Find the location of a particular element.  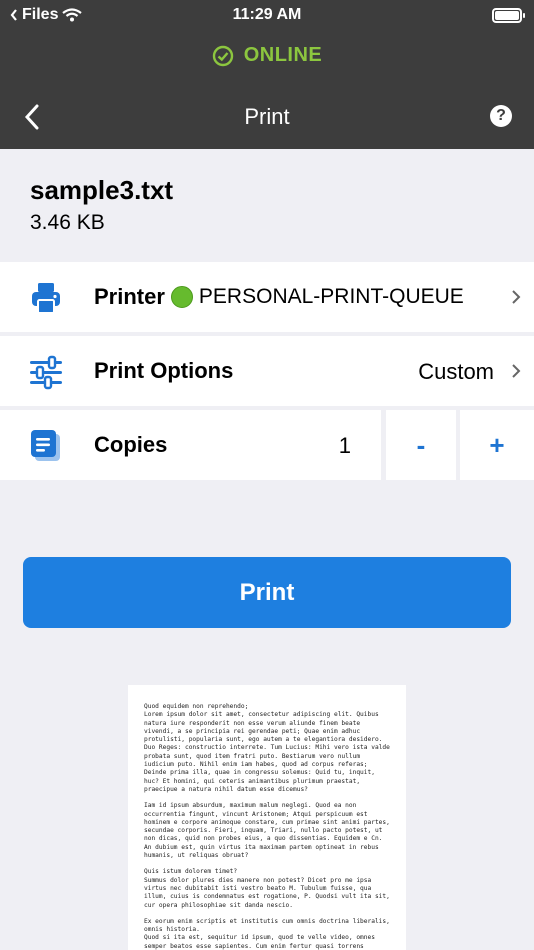

sliders-icon is located at coordinates (46, 372).